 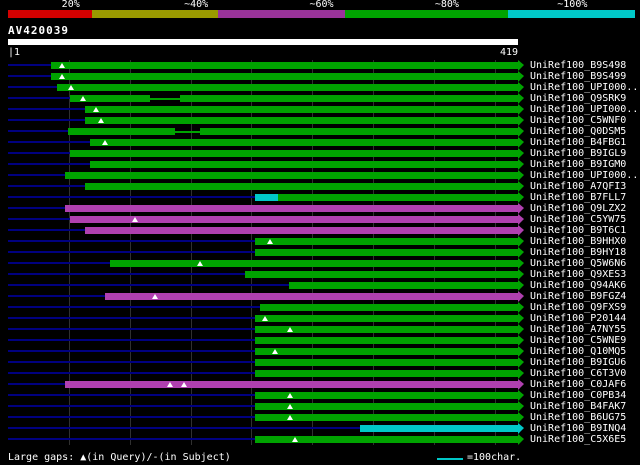 I want to click on hit-row: UniRef100_A7NY55, so click(x=320, y=329).